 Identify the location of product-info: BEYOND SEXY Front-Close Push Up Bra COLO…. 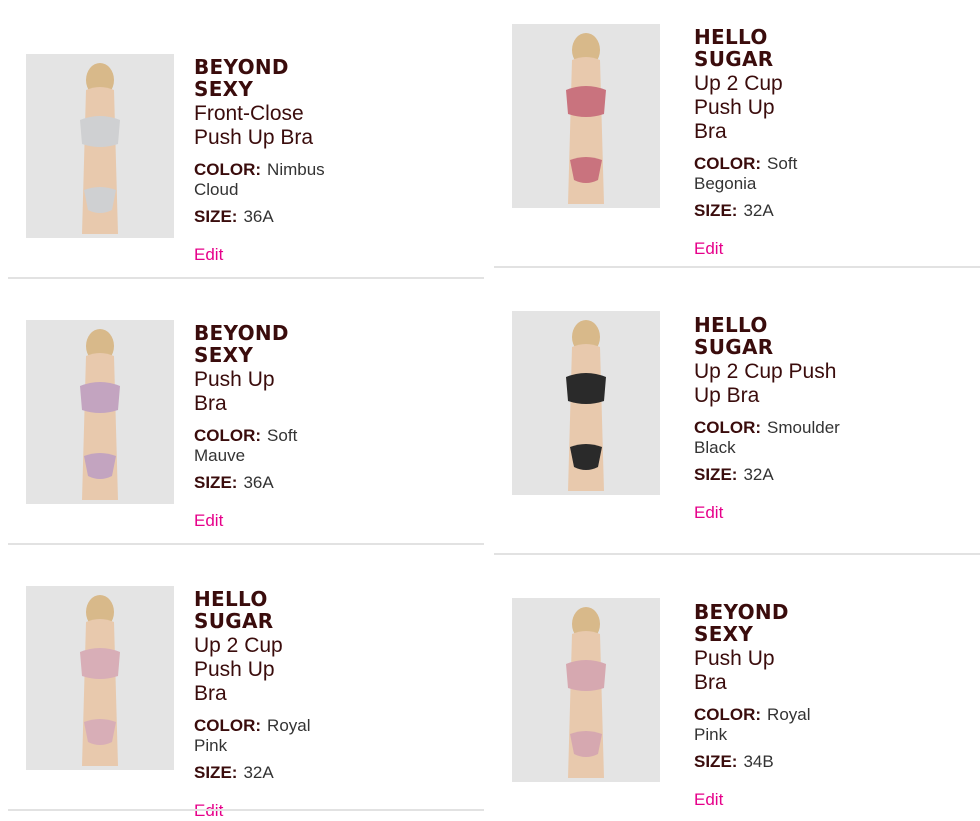
(259, 160).